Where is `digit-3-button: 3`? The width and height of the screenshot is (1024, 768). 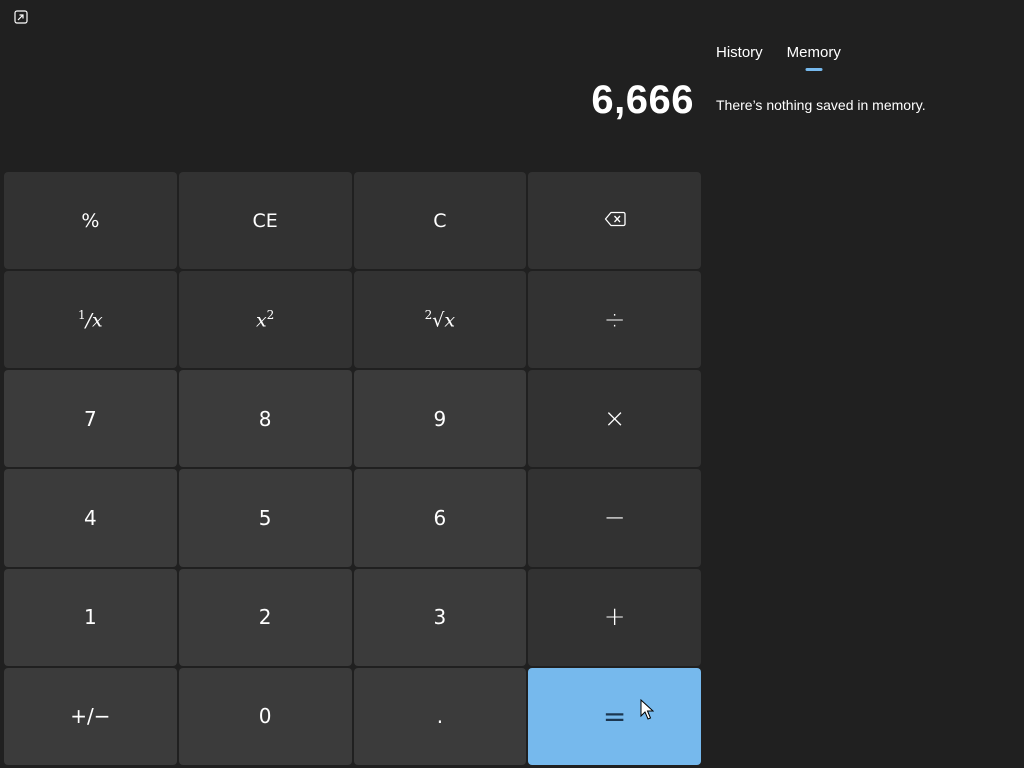 digit-3-button: 3 is located at coordinates (440, 617).